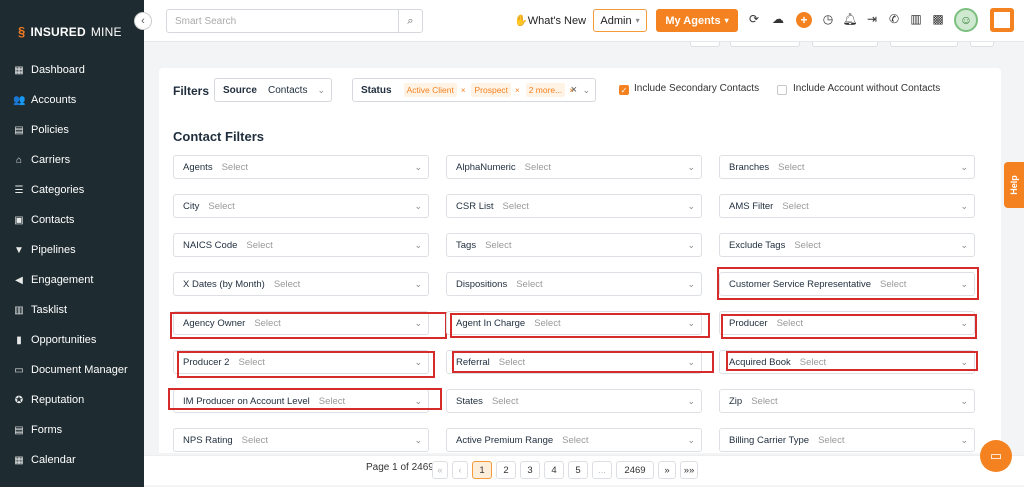 The height and width of the screenshot is (487, 1024). I want to click on sidebar-item-engagement: ◀ Engagement, so click(72, 280).